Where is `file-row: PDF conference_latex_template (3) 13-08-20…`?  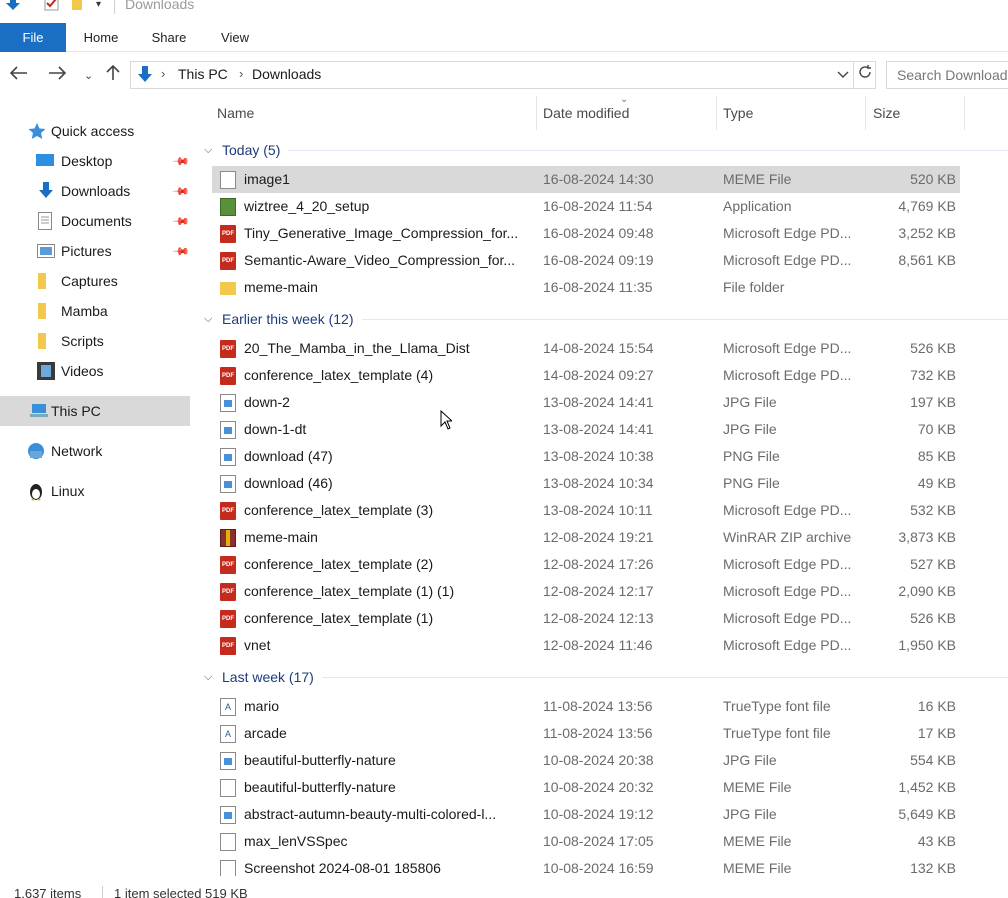
file-row: PDF conference_latex_template (3) 13-08-20… is located at coordinates (586, 510).